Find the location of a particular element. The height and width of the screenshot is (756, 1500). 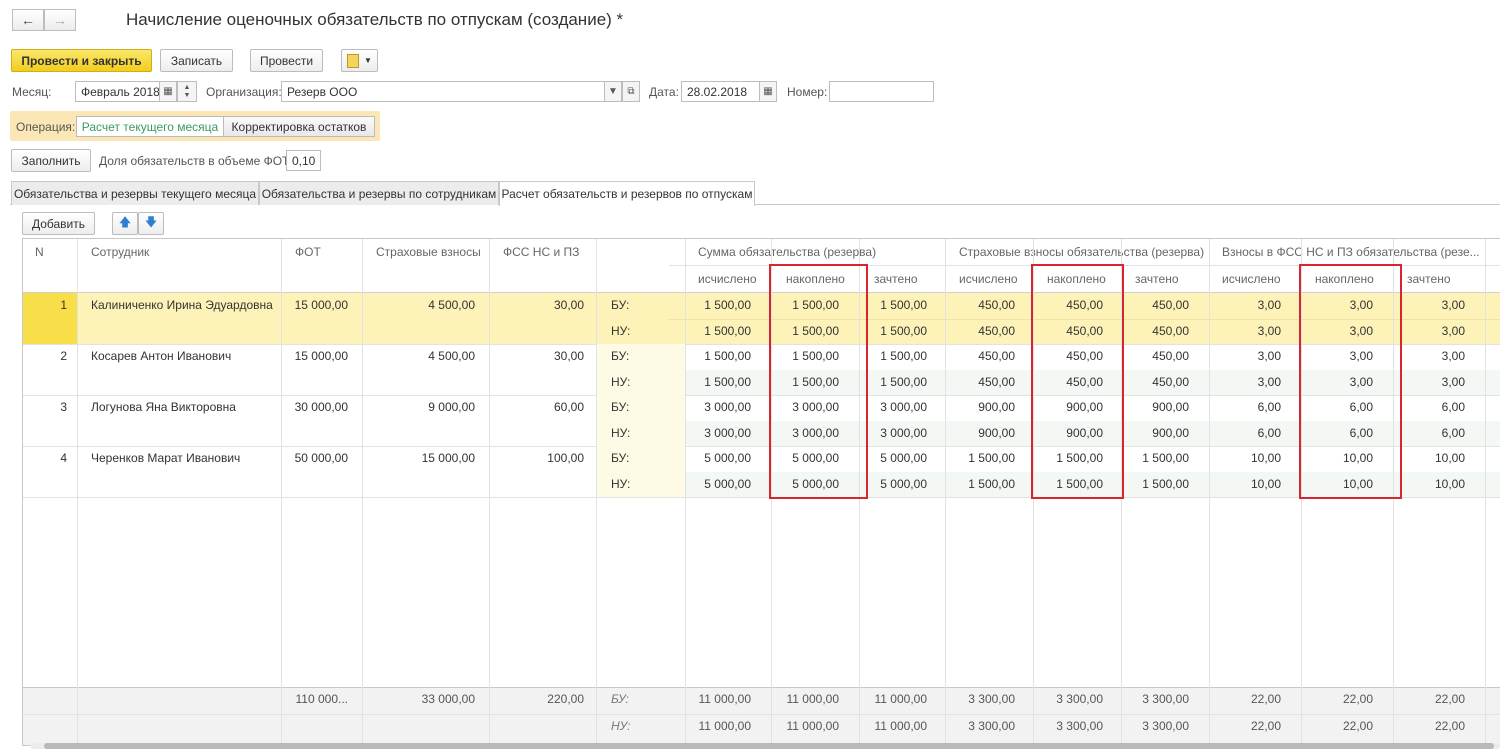

insurance-value: 15 000,00 is located at coordinates (448, 458).